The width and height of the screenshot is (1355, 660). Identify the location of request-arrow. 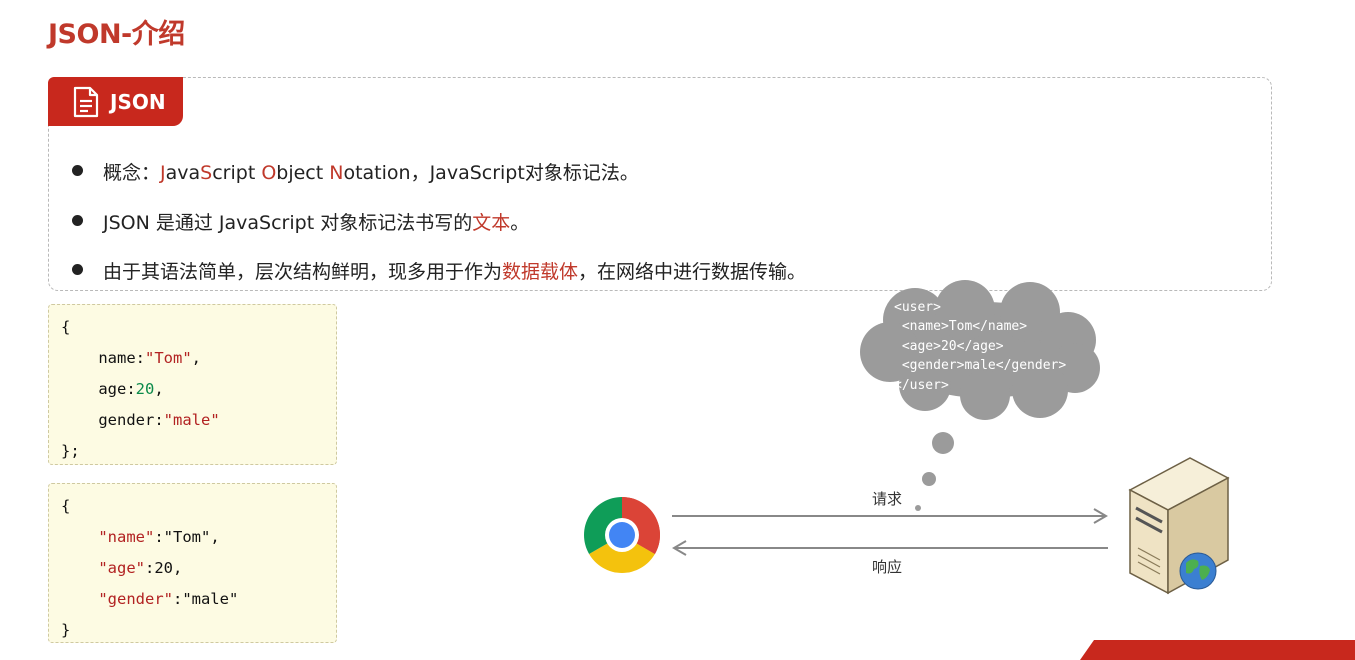
(890, 516).